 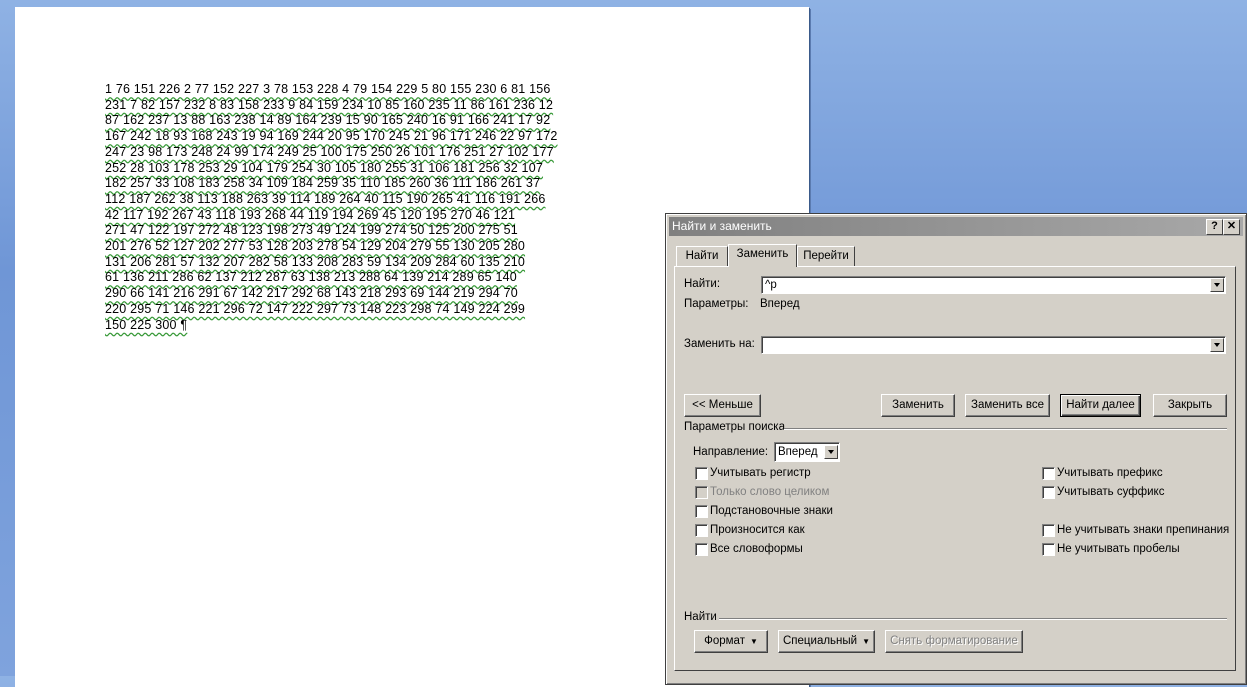 What do you see at coordinates (1100, 405) in the screenshot?
I see `find-next-button: Найти далее` at bounding box center [1100, 405].